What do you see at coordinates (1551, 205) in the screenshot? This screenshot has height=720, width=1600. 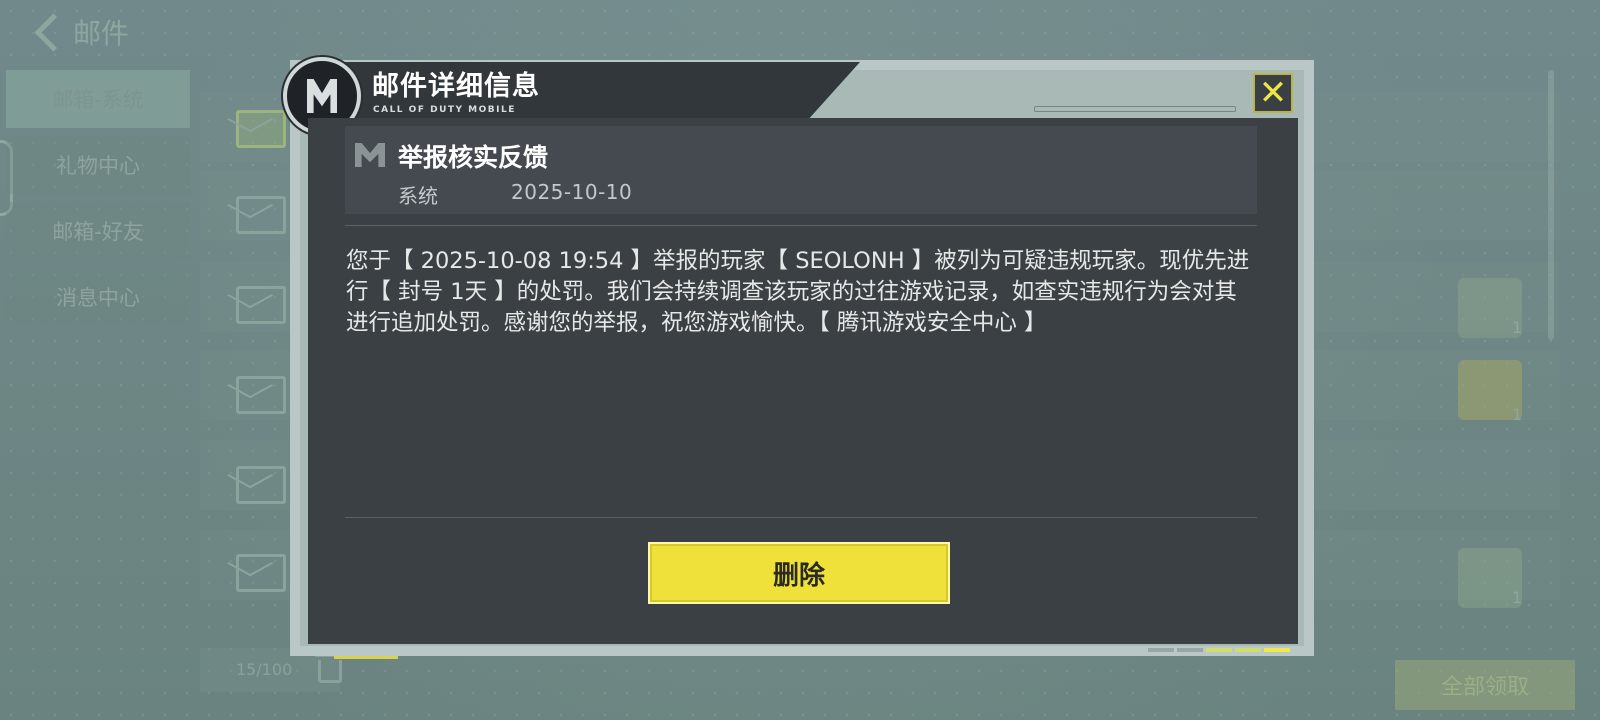 I see `mail-list-scrollbar` at bounding box center [1551, 205].